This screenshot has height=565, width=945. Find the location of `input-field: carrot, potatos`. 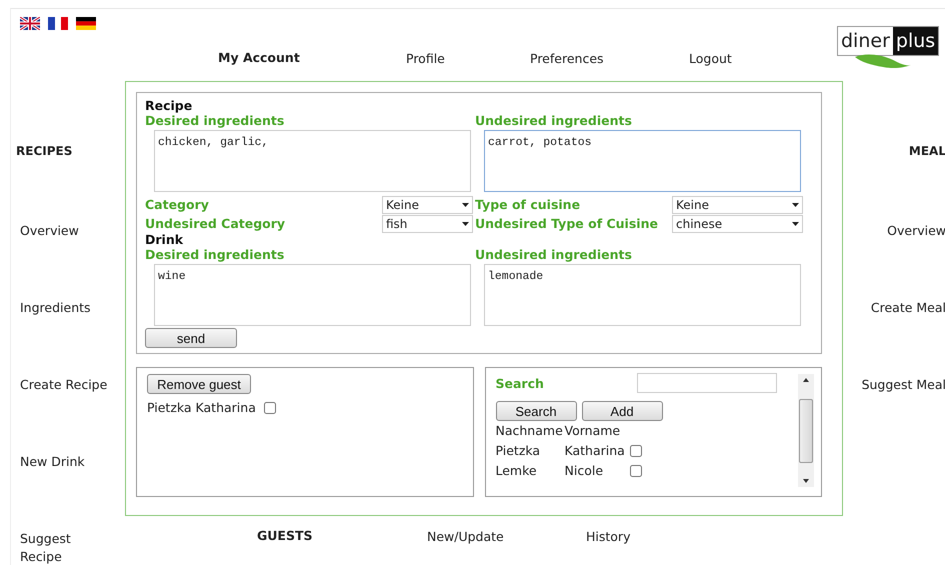

input-field: carrot, potatos is located at coordinates (642, 161).